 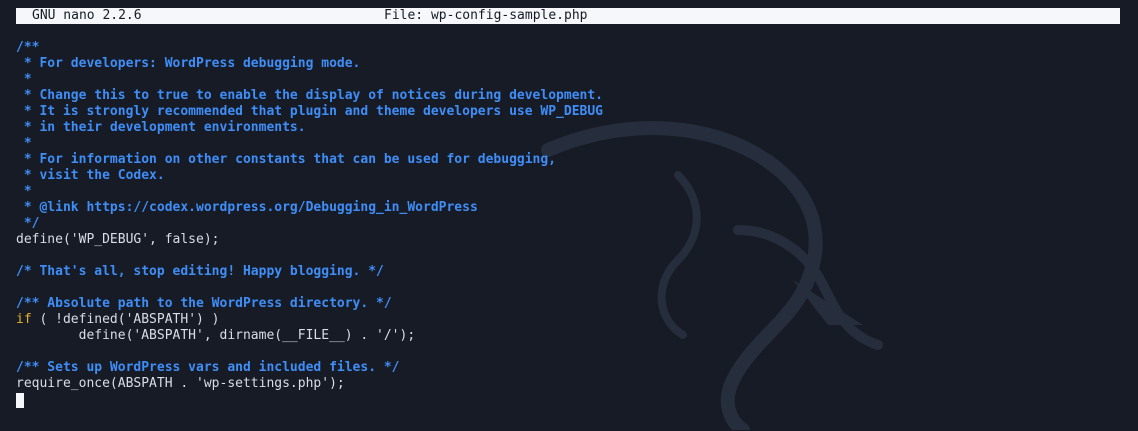 I want to click on line-text: define('WP_DEBUG', false);, so click(x=118, y=239).